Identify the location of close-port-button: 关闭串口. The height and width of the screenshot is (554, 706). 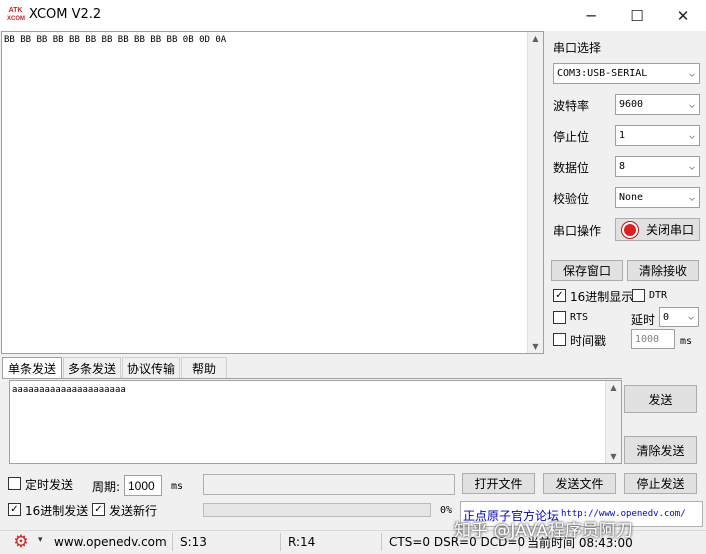
(657, 229).